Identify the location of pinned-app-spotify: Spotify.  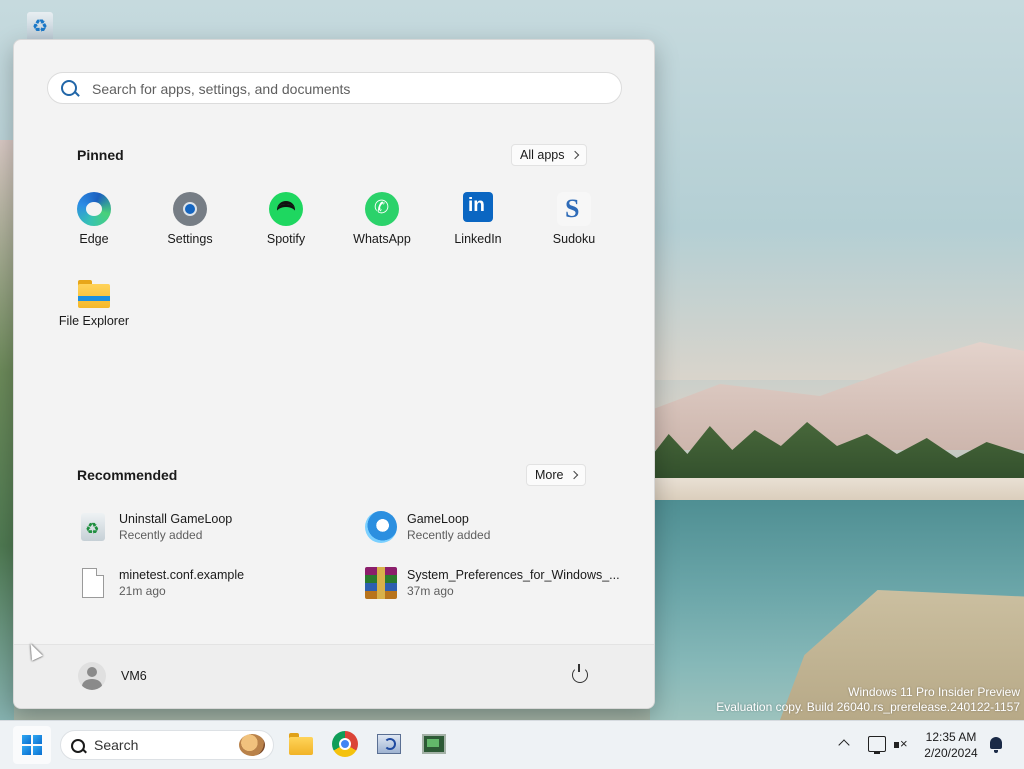
(286, 219).